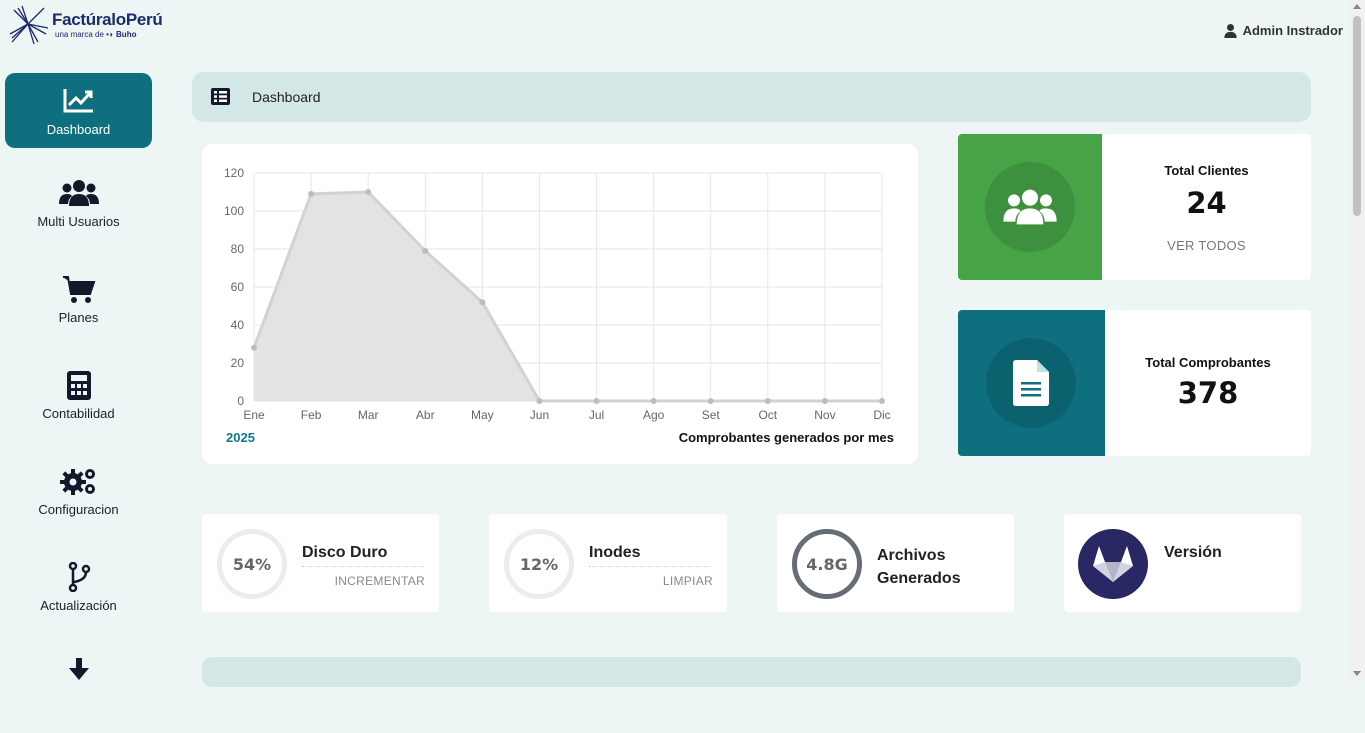 This screenshot has height=733, width=1365. I want to click on brand-sub-prefix: una marca de, so click(79, 34).